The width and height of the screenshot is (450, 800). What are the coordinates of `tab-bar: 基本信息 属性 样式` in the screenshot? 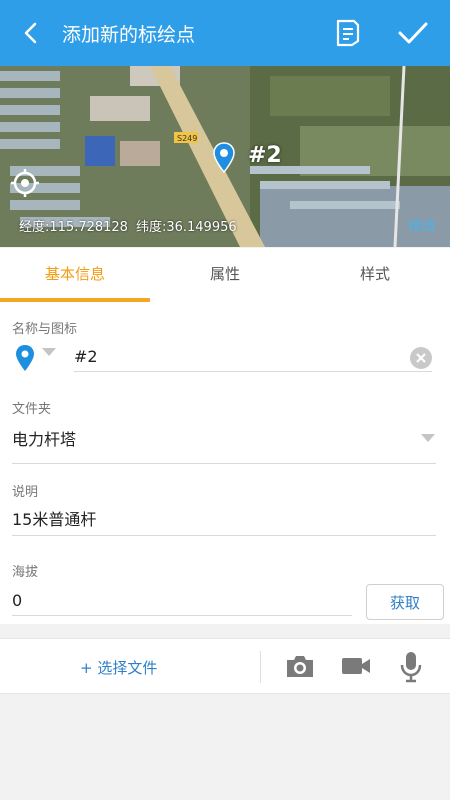 It's located at (225, 275).